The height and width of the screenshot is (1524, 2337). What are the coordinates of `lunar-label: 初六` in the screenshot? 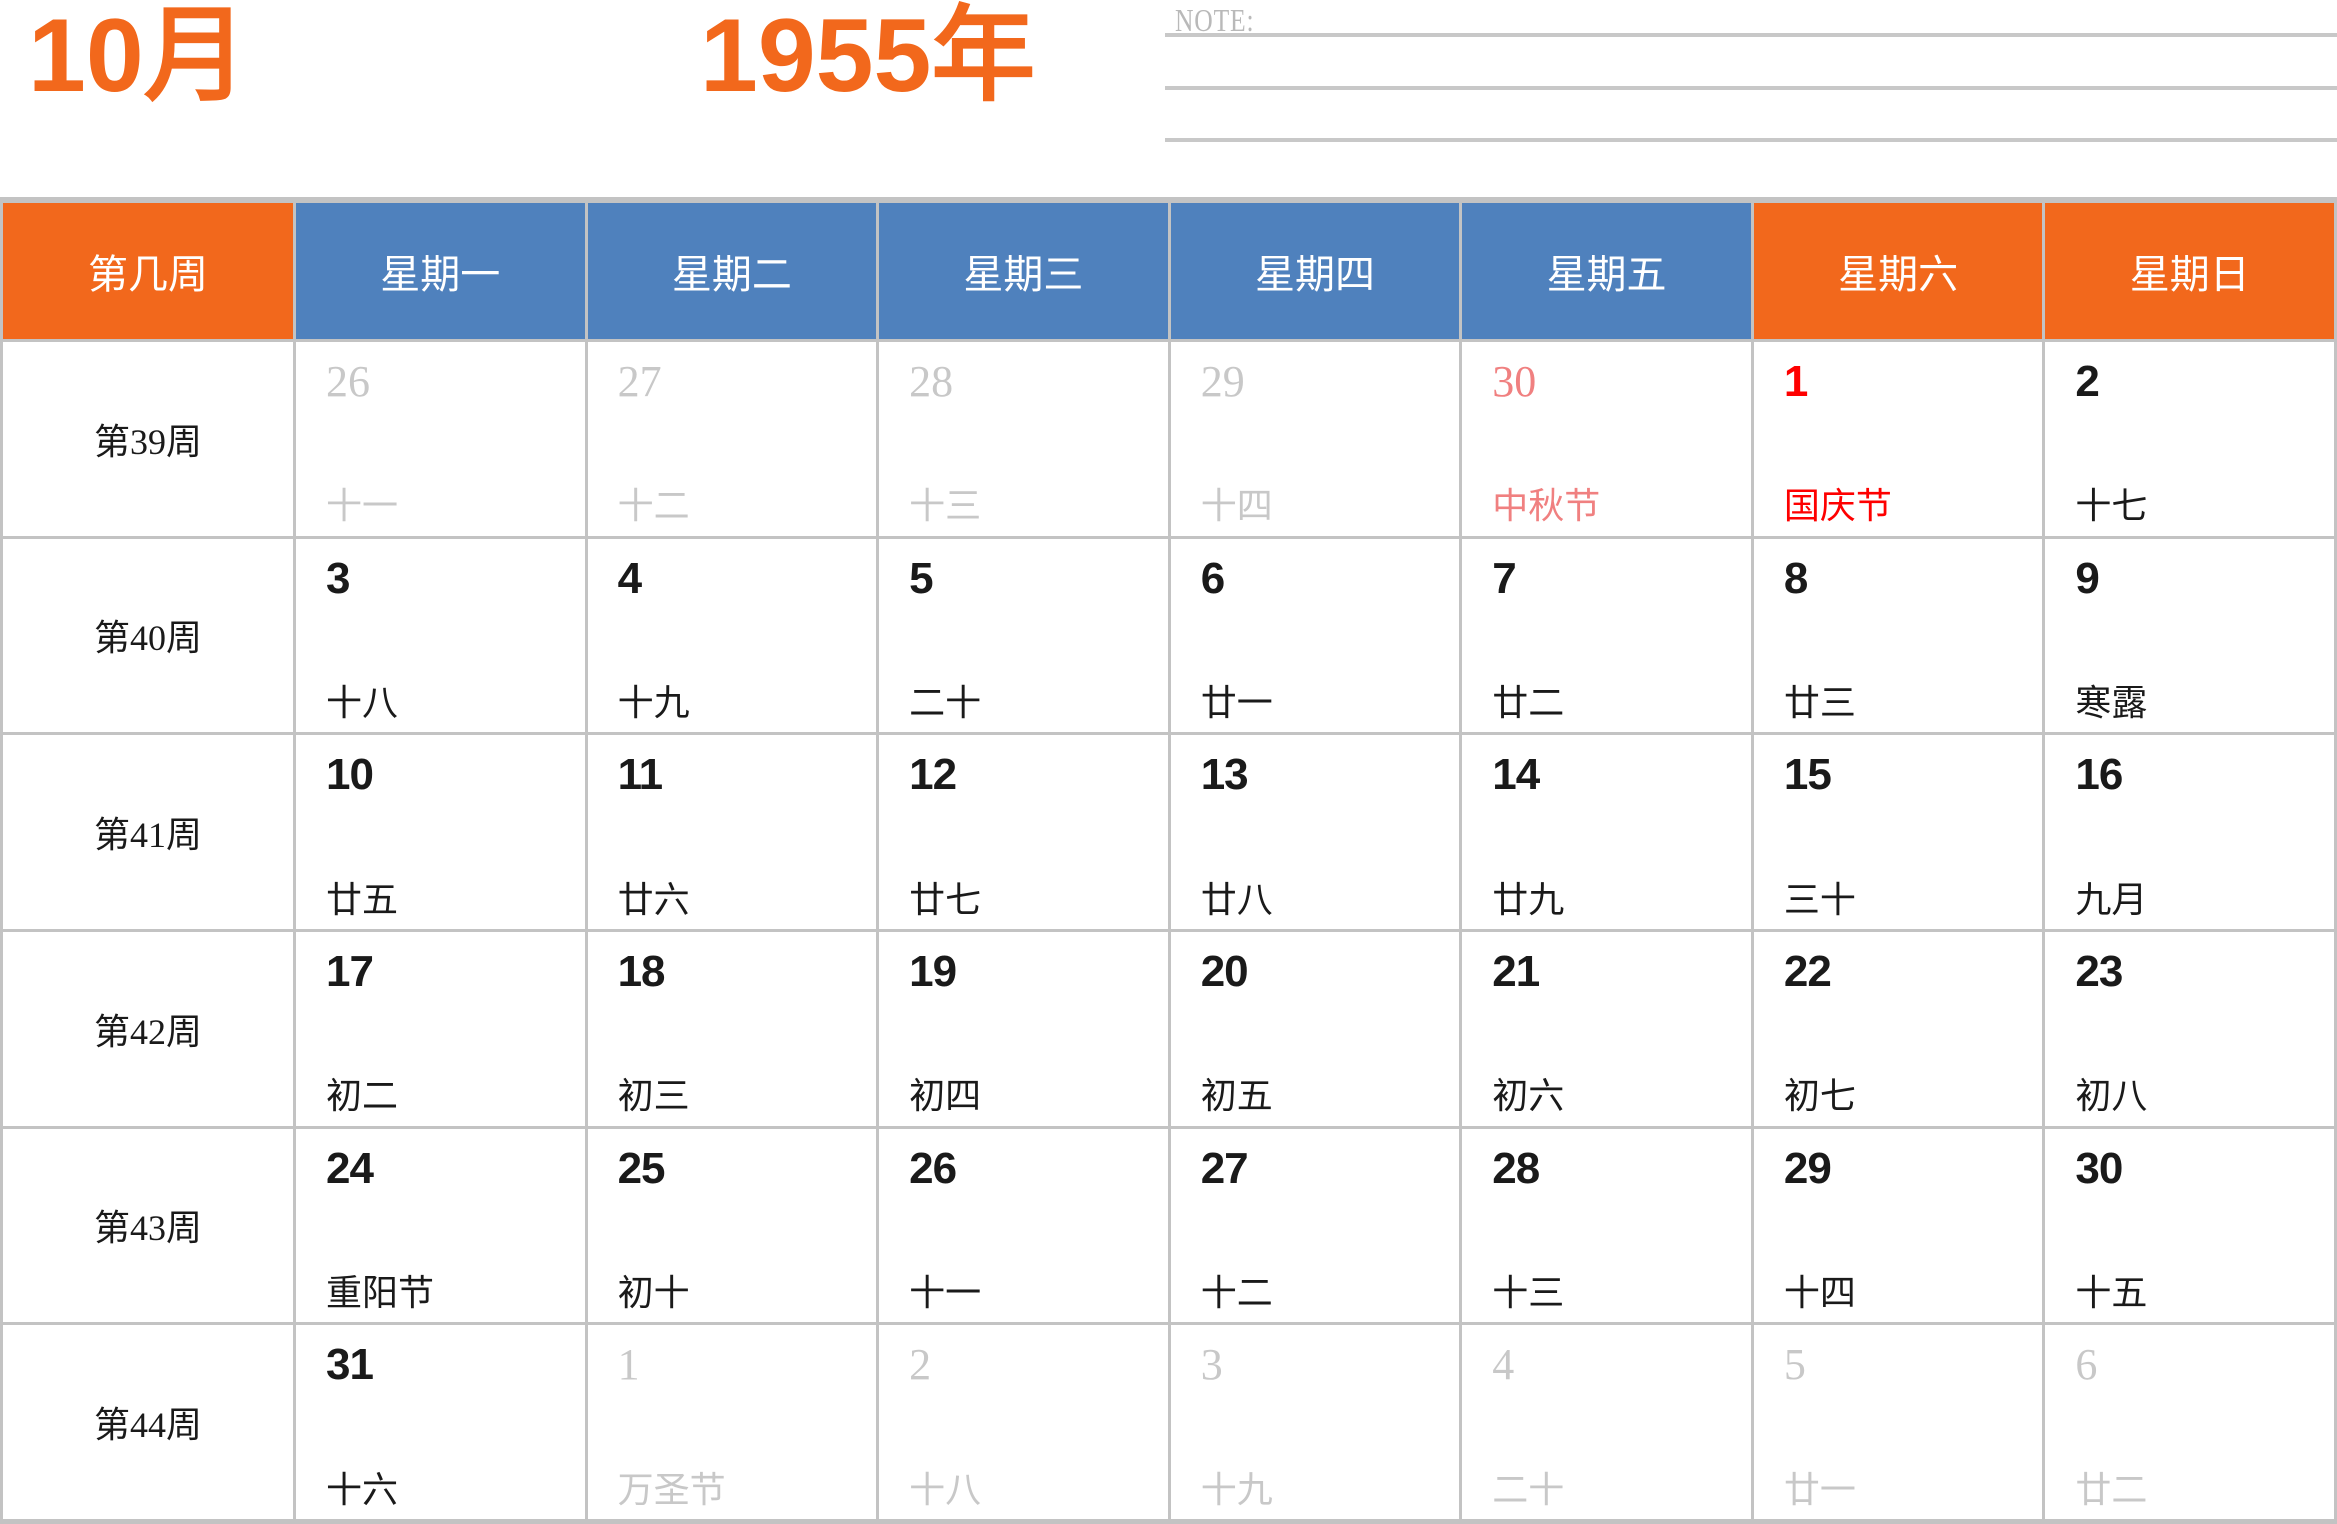 It's located at (1528, 1096).